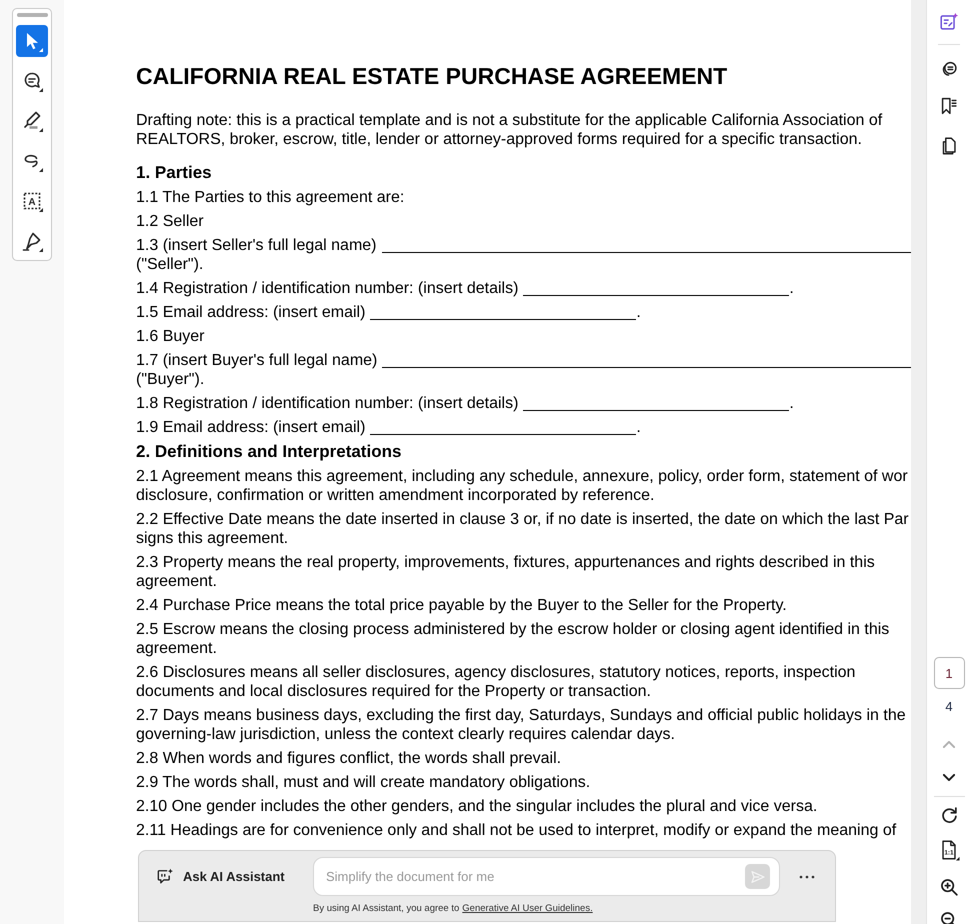 This screenshot has width=971, height=924. What do you see at coordinates (513, 639) in the screenshot?
I see `clause-text: 2.5 Escrow means the closing process administered by the escrow holder or closing agent identified in this agreement.` at bounding box center [513, 639].